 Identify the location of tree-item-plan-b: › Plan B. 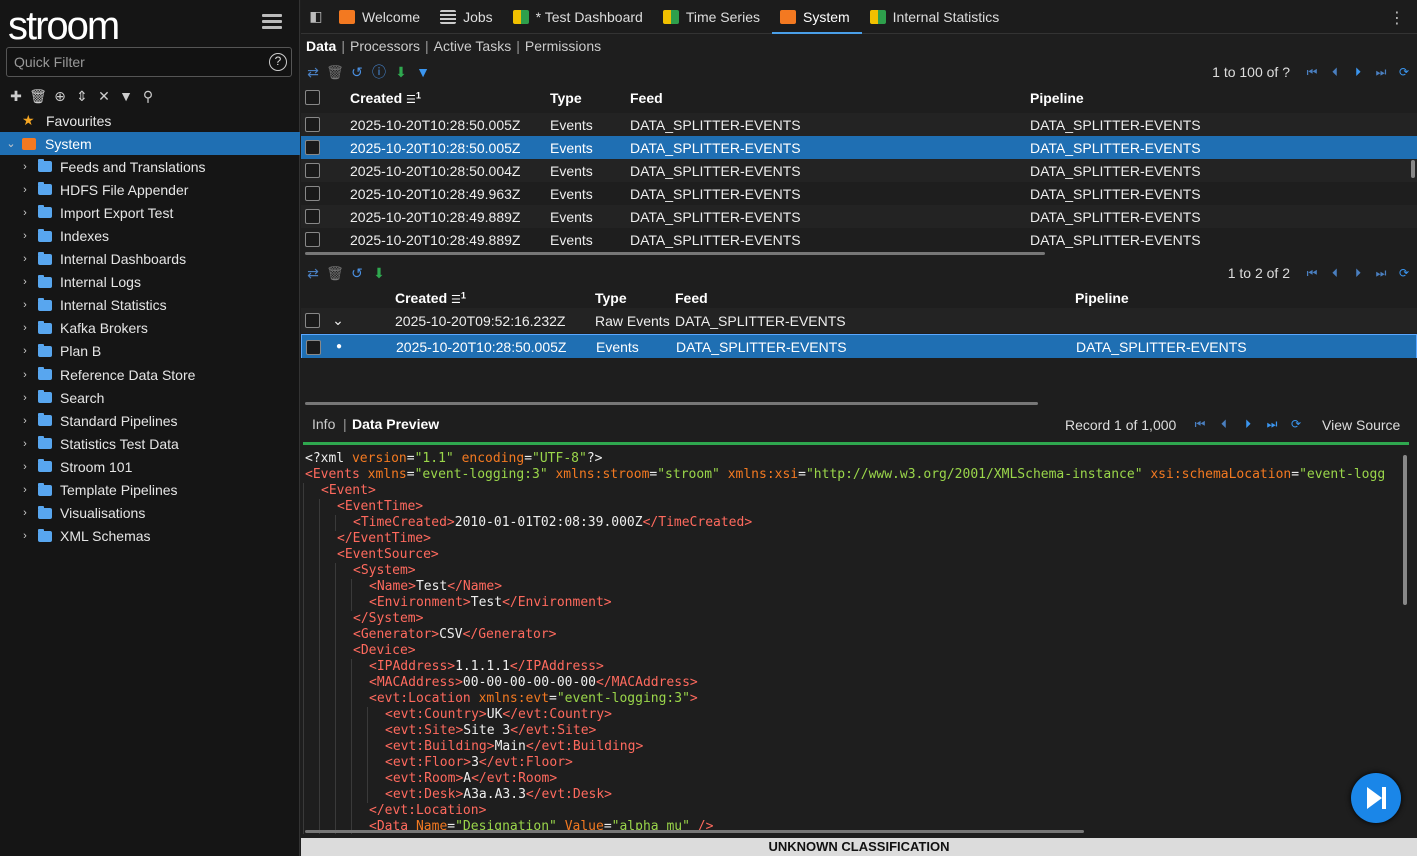
(150, 351).